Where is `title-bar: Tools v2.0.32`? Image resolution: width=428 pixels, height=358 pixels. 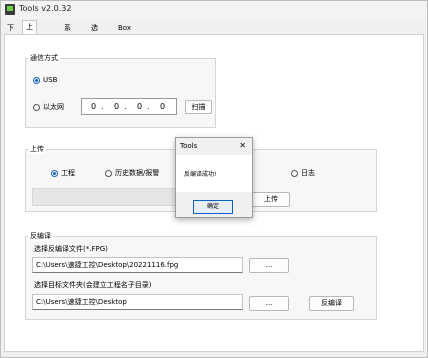
title-bar: Tools v2.0.32 is located at coordinates (214, 10).